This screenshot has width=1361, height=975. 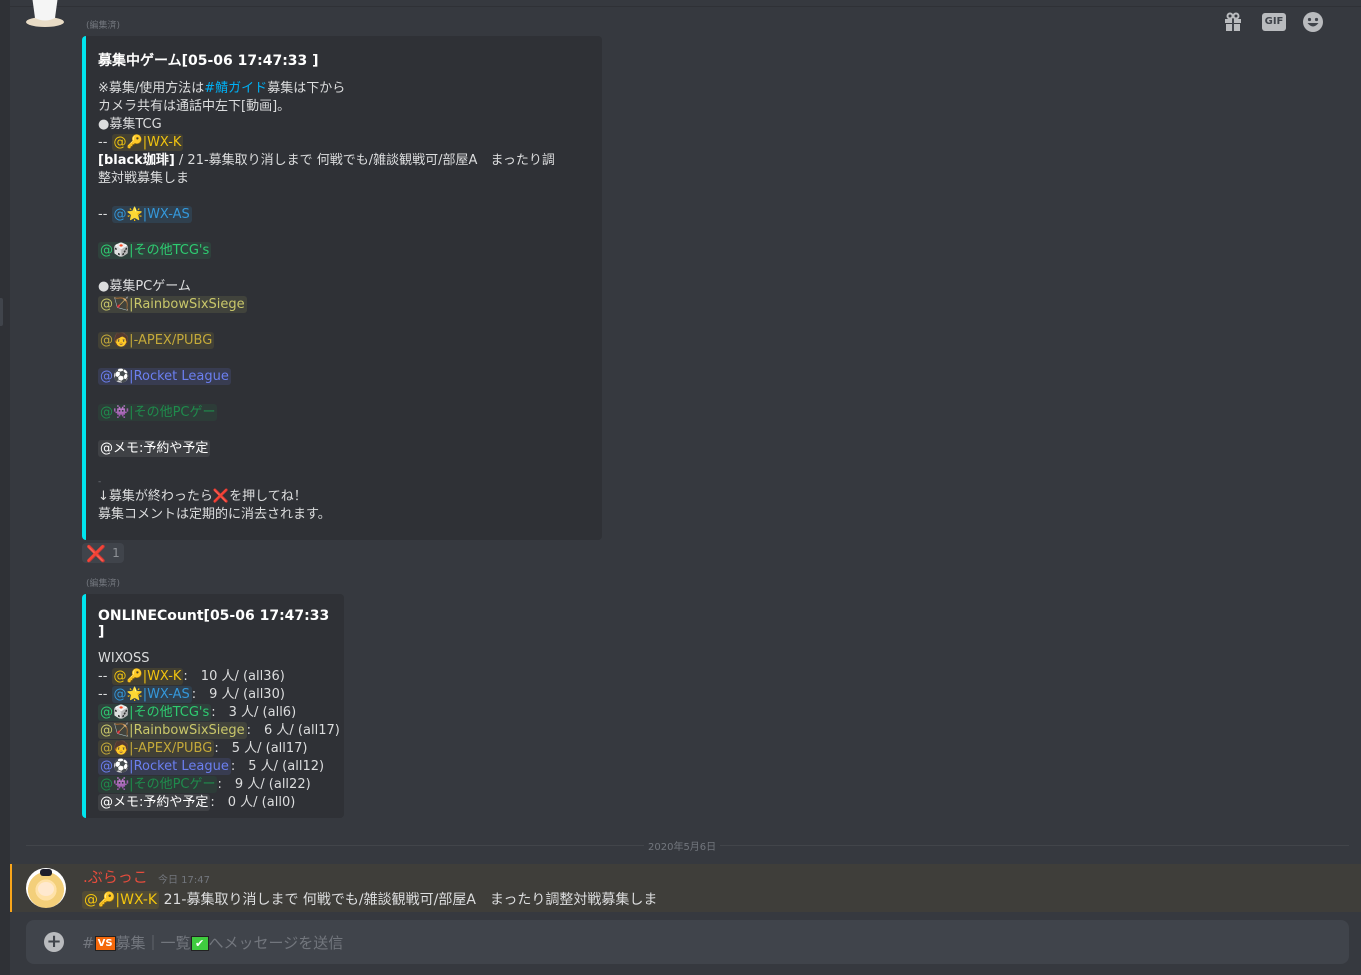 I want to click on count-row: @👾|その他PCゲー: 9 人/ (all22), so click(x=204, y=784).